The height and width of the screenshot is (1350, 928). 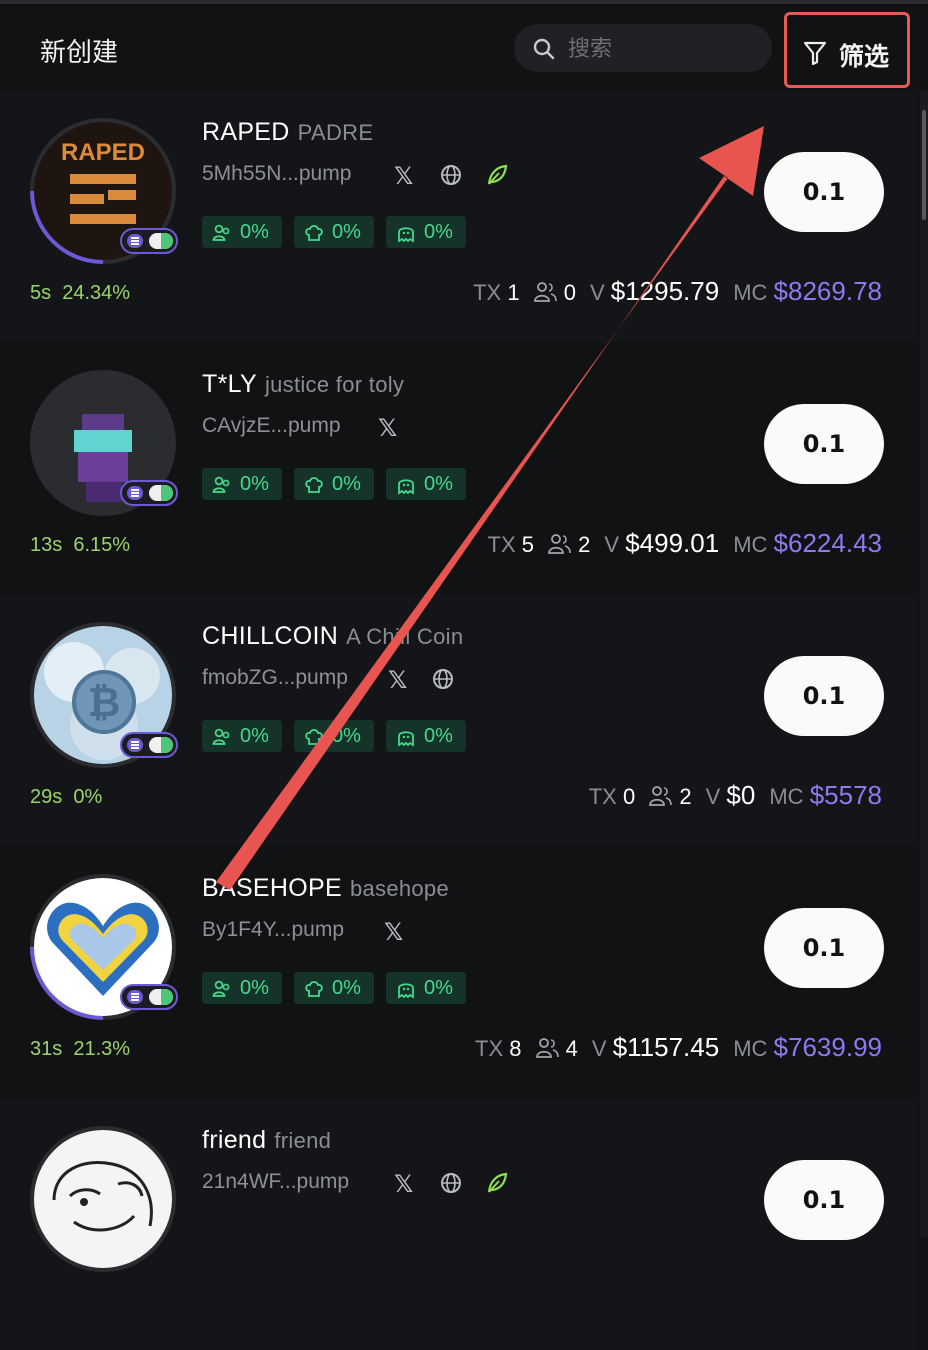 What do you see at coordinates (246, 132) in the screenshot?
I see `token-symbol: RAPED` at bounding box center [246, 132].